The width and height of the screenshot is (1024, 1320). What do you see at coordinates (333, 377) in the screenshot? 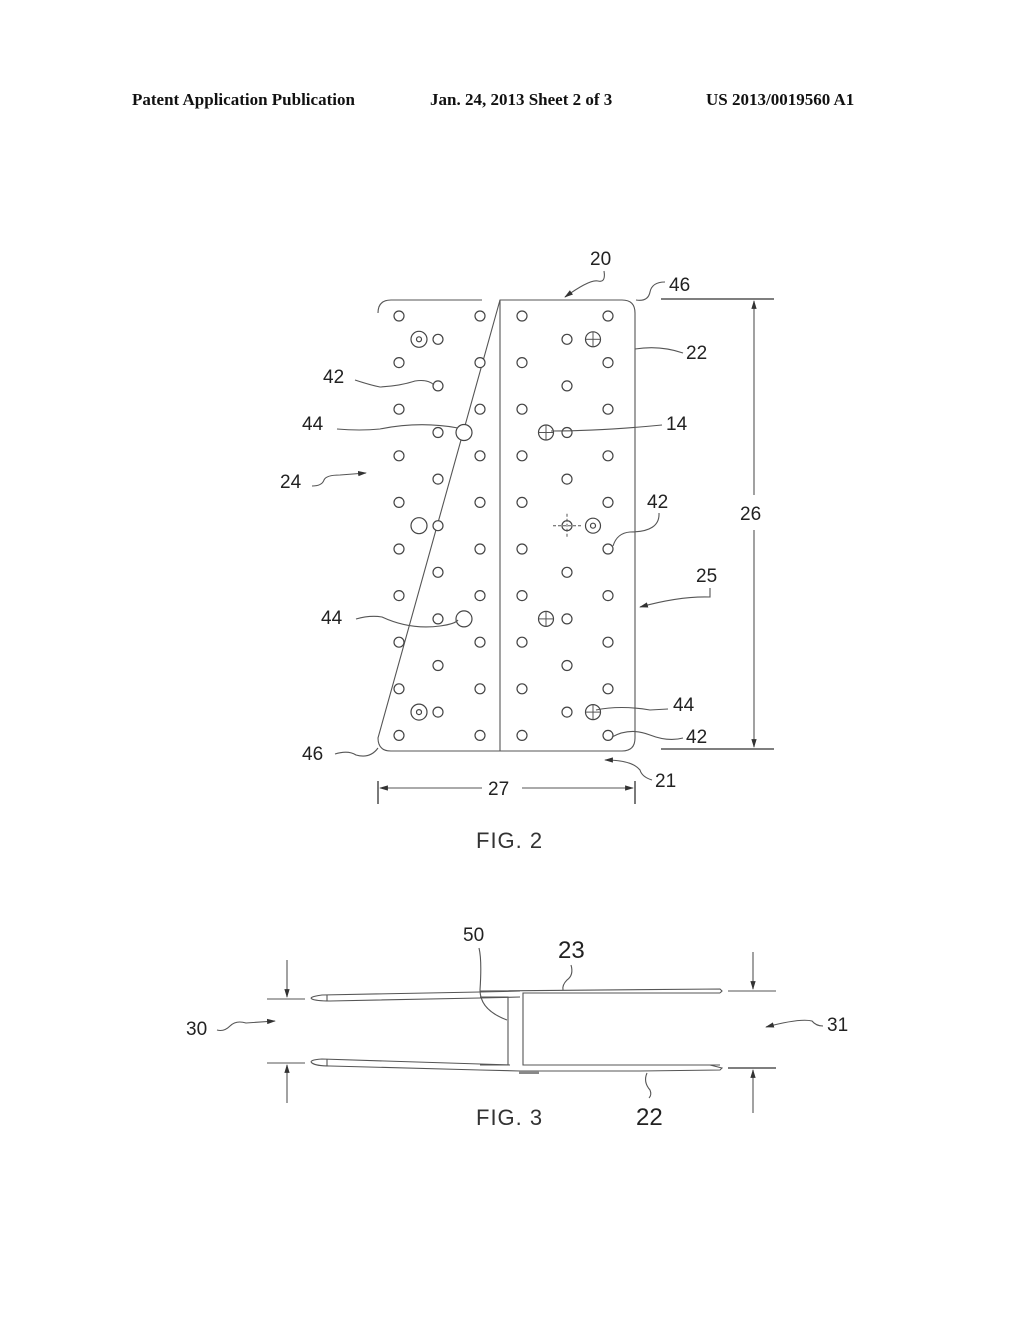
I see `label-42-left: 42` at bounding box center [333, 377].